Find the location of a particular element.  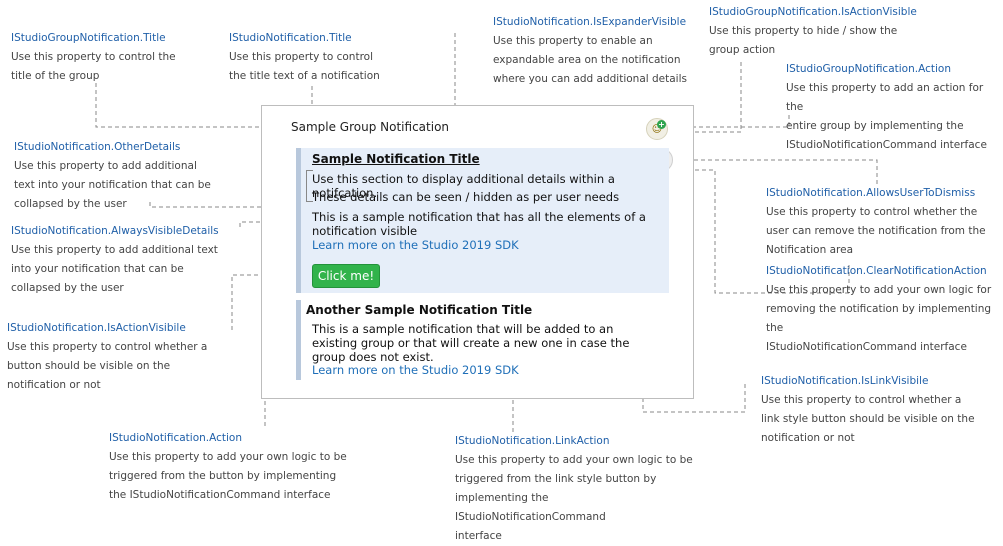

connector-group-action is located at coordinates (734, 121).